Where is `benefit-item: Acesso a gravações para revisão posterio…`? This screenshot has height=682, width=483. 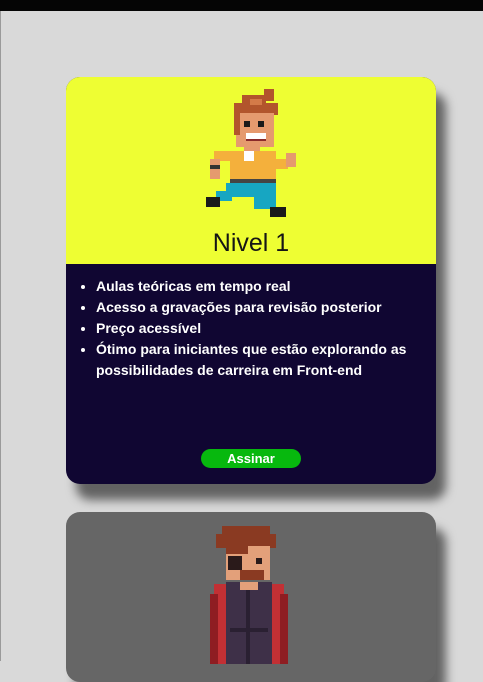 benefit-item: Acesso a gravações para revisão posterio… is located at coordinates (257, 307).